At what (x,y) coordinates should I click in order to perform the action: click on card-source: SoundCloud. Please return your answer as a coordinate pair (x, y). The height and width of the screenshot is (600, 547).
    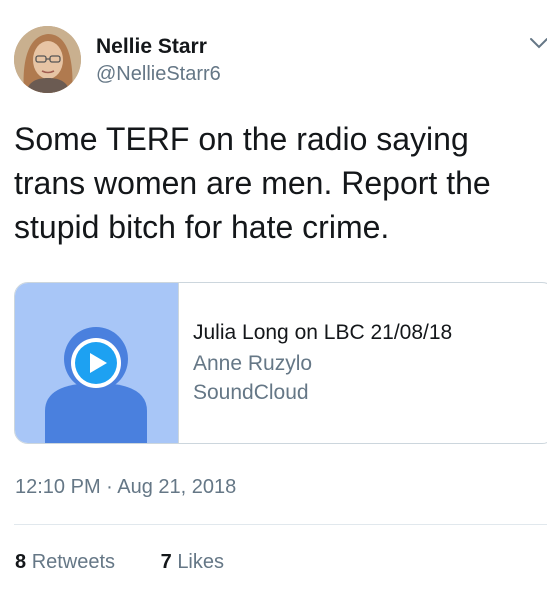
    Looking at the image, I should click on (251, 392).